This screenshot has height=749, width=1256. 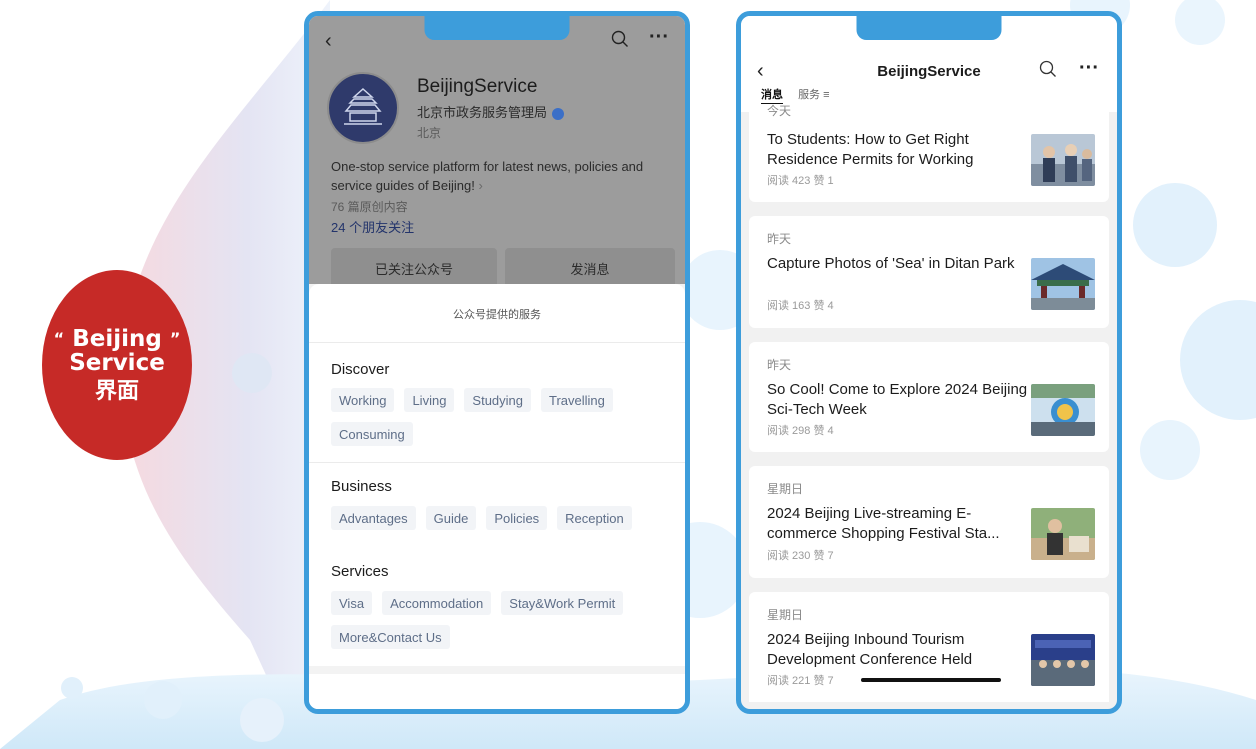 I want to click on chip-policies: Policies, so click(x=517, y=518).